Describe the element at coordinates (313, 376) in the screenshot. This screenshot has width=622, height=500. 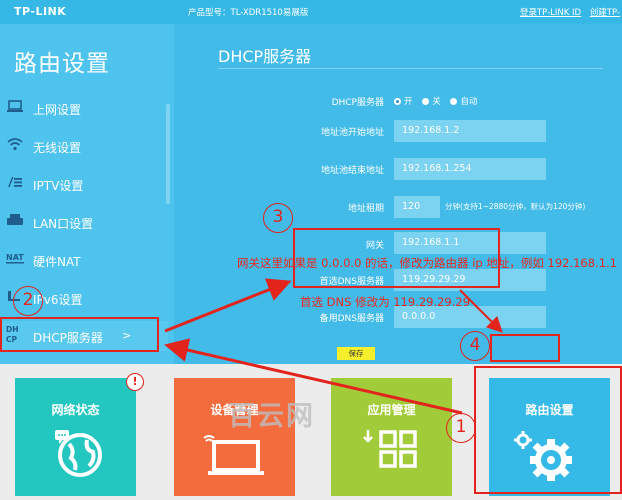
I see `arrow-tile-to-dhcp` at that location.